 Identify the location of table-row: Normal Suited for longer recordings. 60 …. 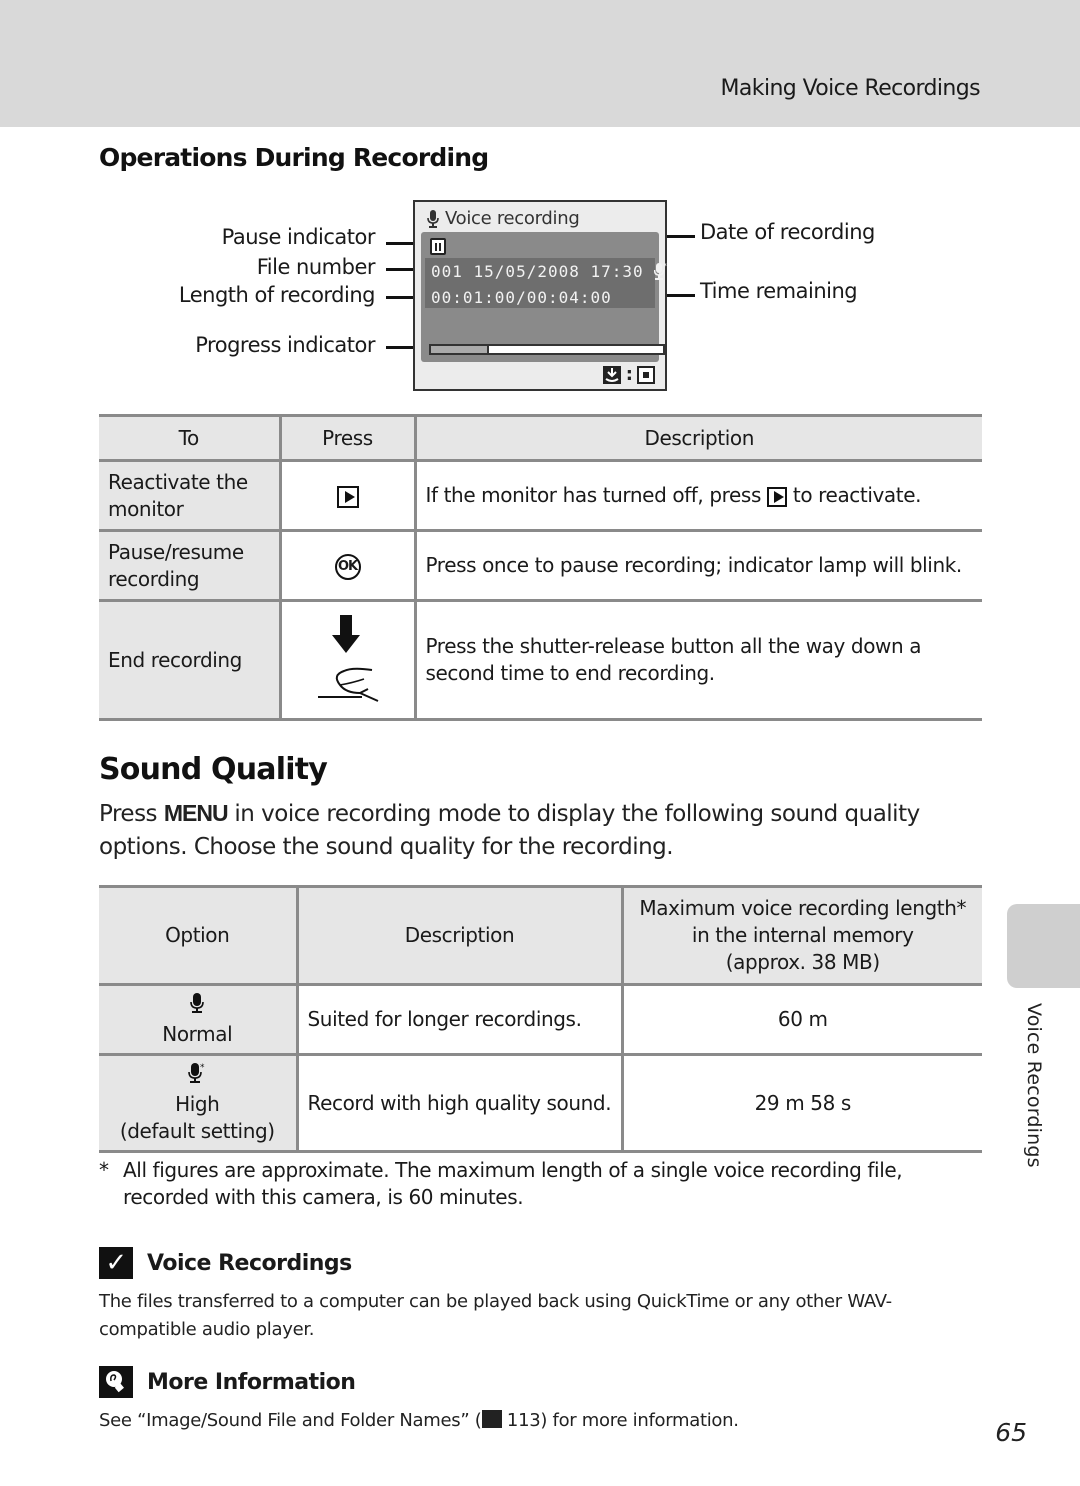
(540, 1019).